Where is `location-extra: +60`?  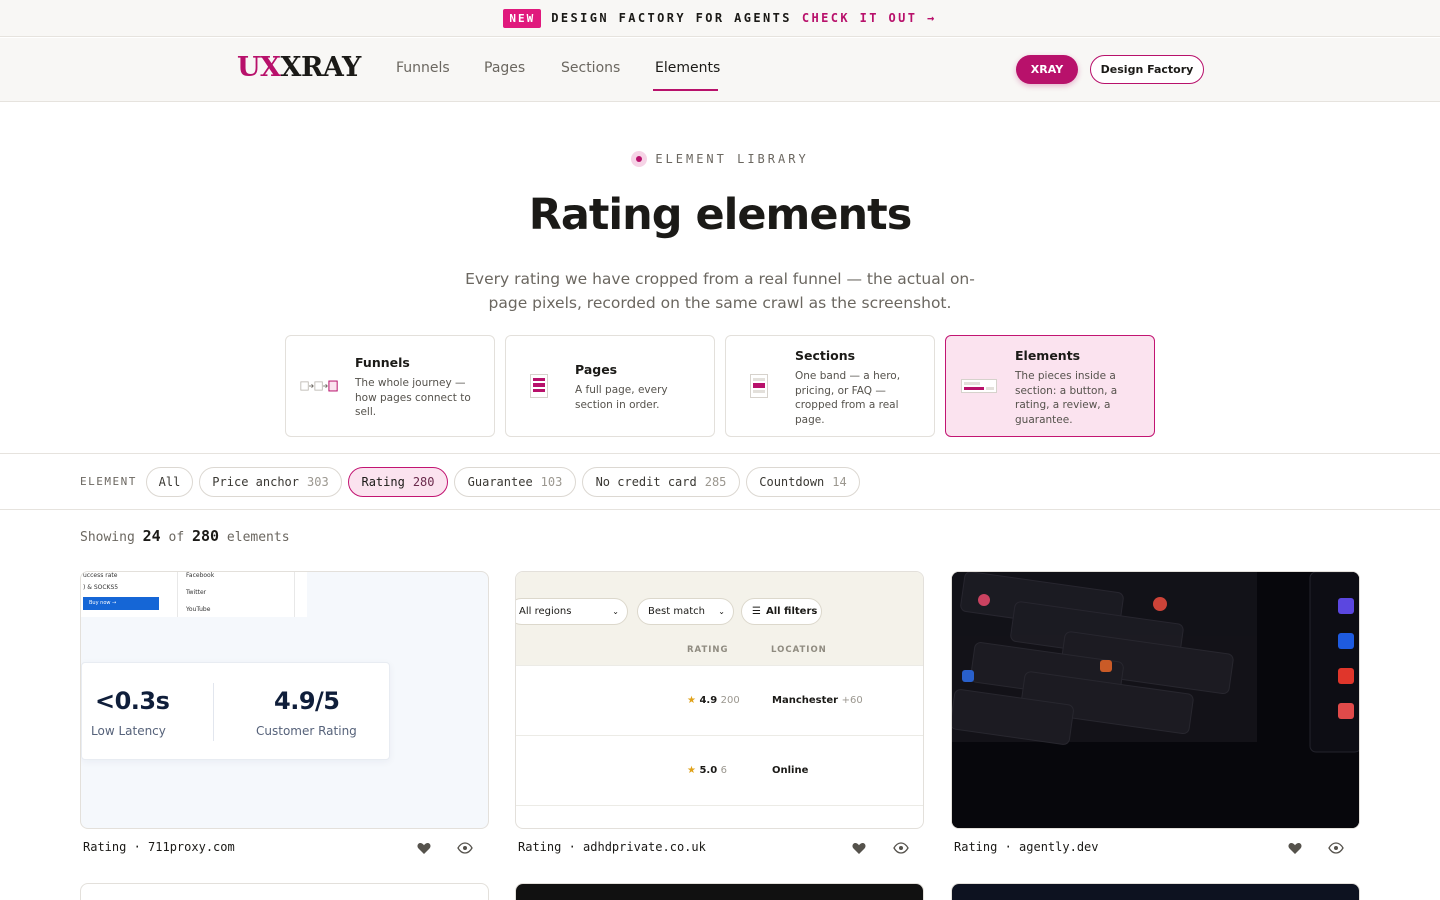 location-extra: +60 is located at coordinates (852, 700).